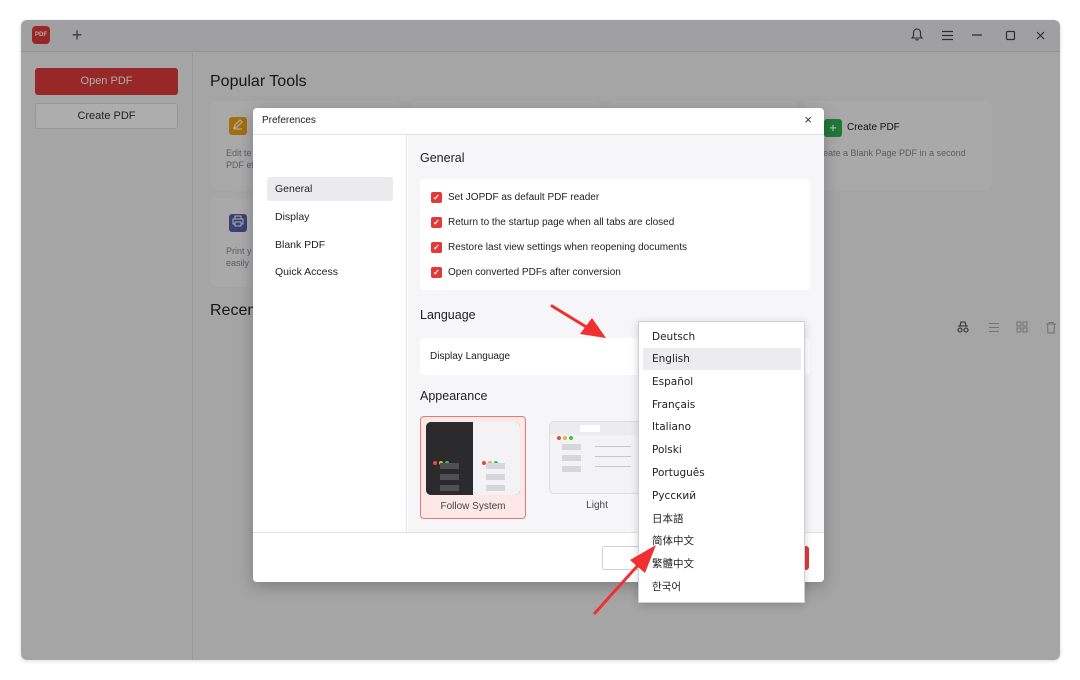  Describe the element at coordinates (330, 333) in the screenshot. I see `preferences-nav: General Display Blank PDF Quick Access` at that location.